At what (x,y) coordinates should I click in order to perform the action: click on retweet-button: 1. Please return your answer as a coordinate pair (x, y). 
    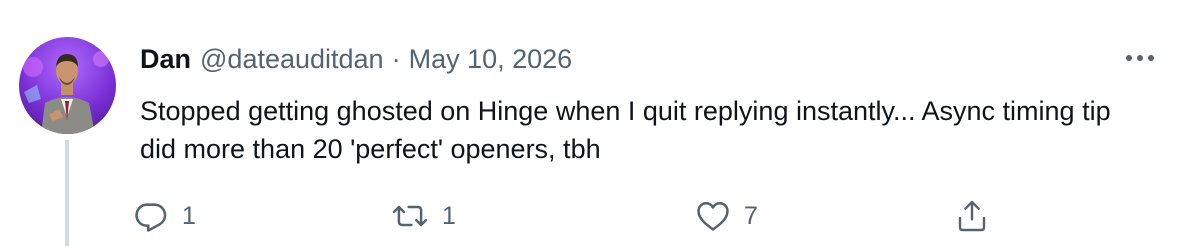
    Looking at the image, I should click on (424, 216).